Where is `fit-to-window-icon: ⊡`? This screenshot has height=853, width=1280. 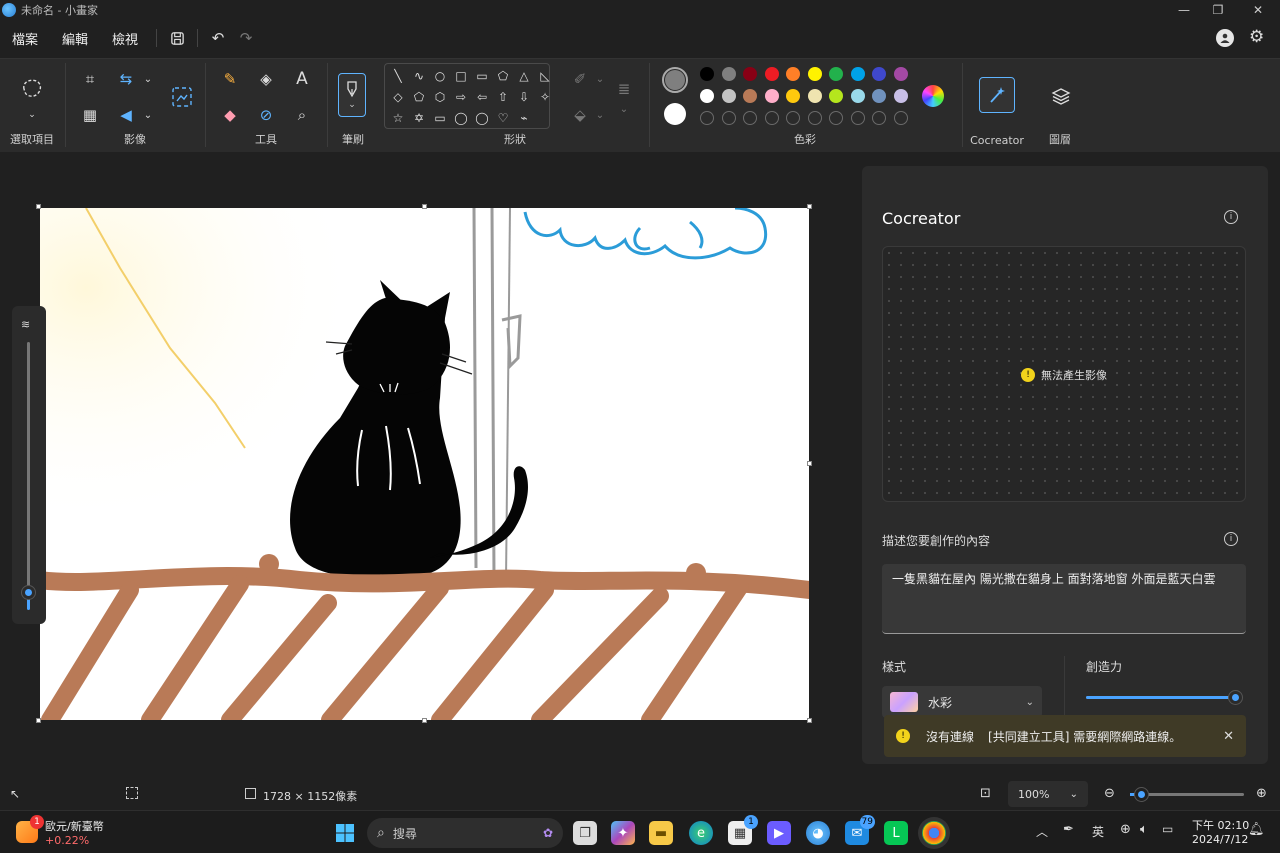 fit-to-window-icon: ⊡ is located at coordinates (985, 793).